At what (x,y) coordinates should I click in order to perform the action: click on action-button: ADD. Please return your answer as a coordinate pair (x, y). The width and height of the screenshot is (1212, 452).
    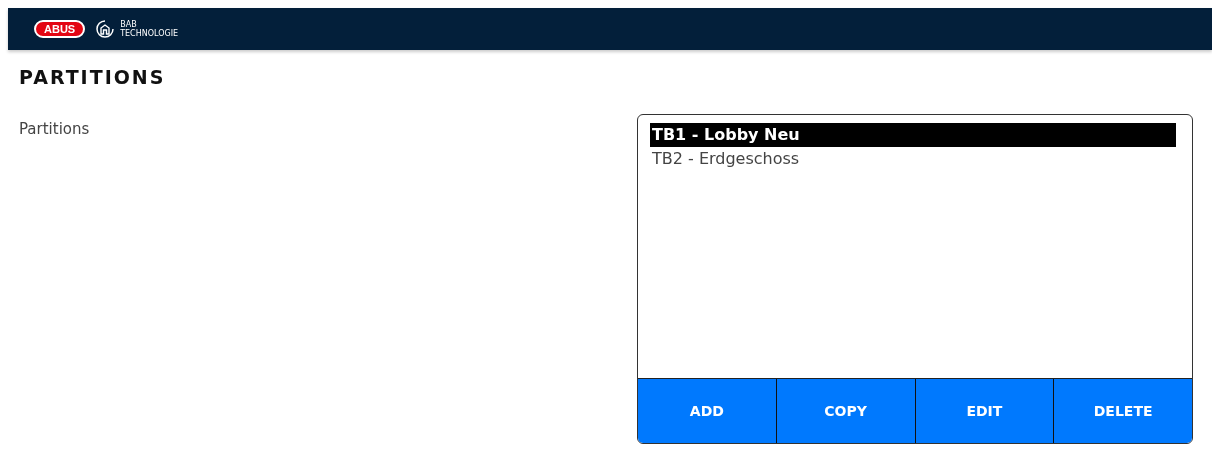
    Looking at the image, I should click on (707, 411).